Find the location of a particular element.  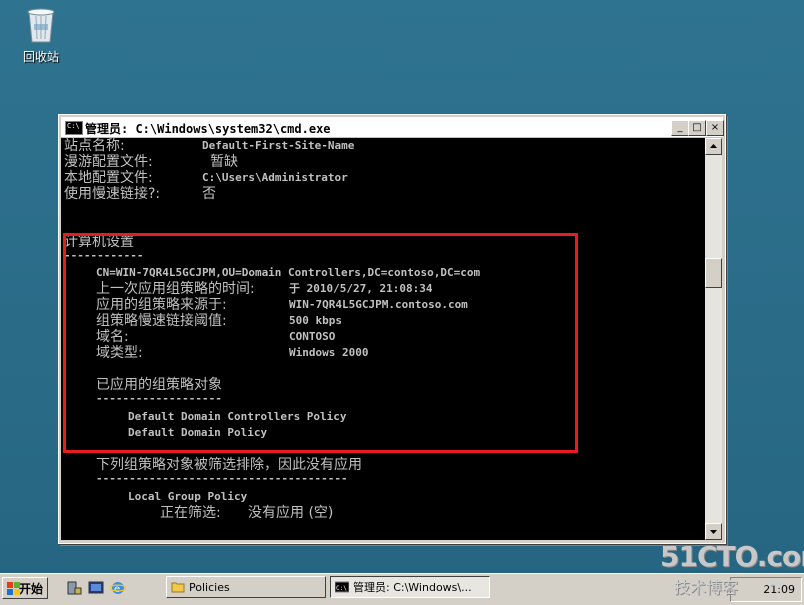

start-button: 开始 is located at coordinates (25, 588).